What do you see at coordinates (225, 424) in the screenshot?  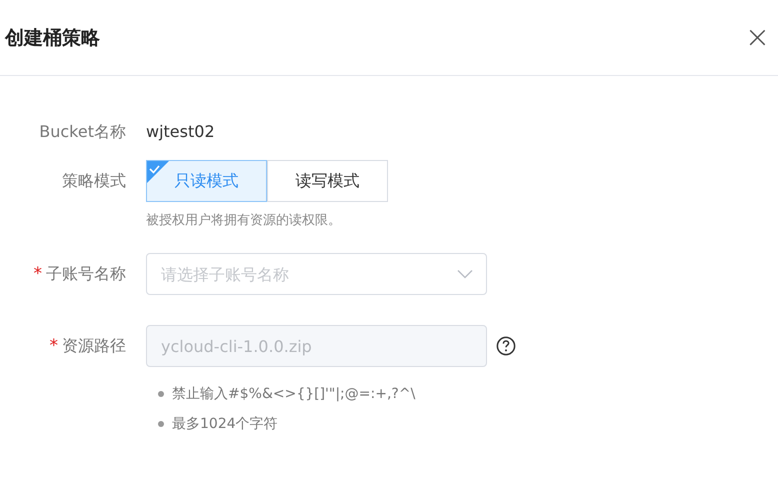 I see `rule-text: 最多1024个字符` at bounding box center [225, 424].